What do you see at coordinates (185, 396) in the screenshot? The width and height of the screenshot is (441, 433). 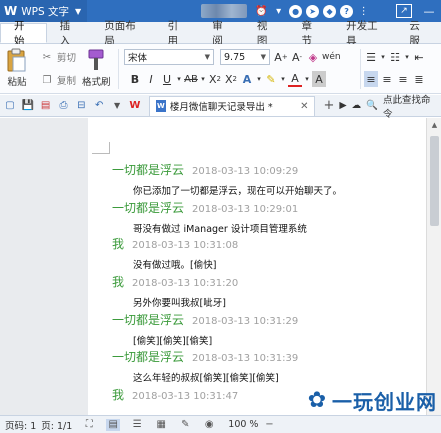 I see `message-timestamp: 2018-03-13 10:31:47` at bounding box center [185, 396].